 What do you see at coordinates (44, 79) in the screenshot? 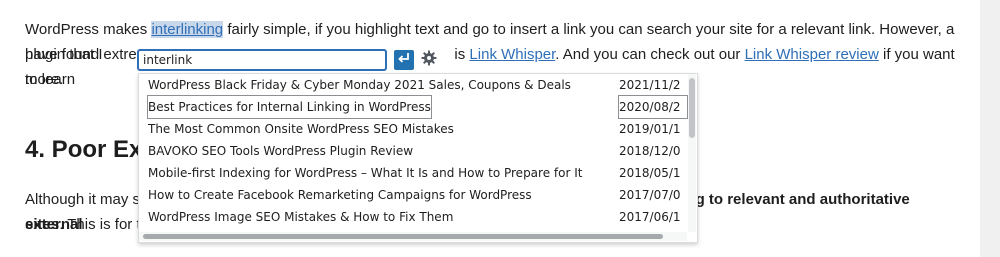
I see `paragraph-1-line-3-text: more.` at bounding box center [44, 79].